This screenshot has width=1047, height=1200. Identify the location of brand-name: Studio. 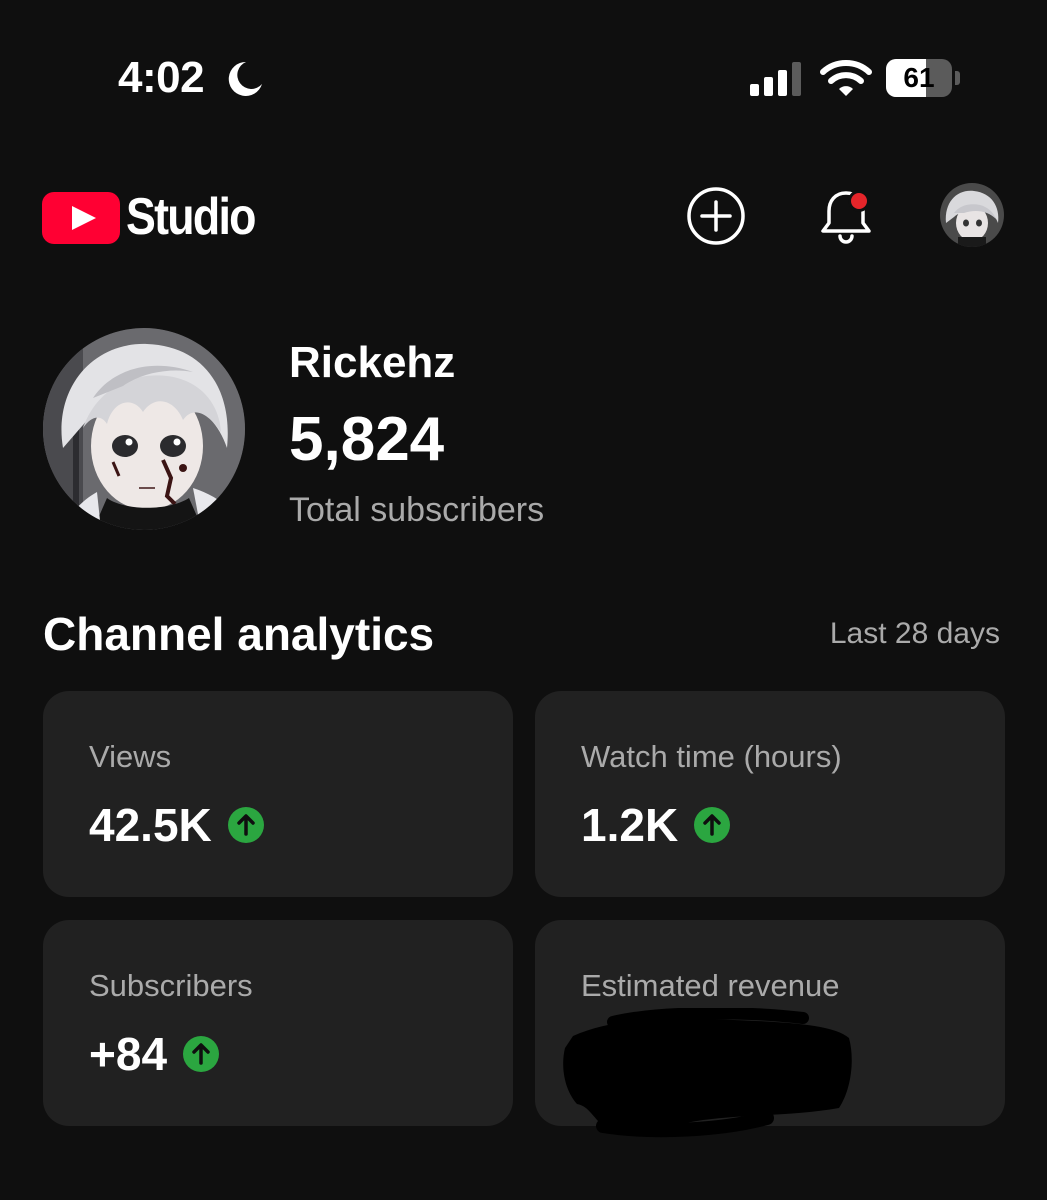
(191, 217).